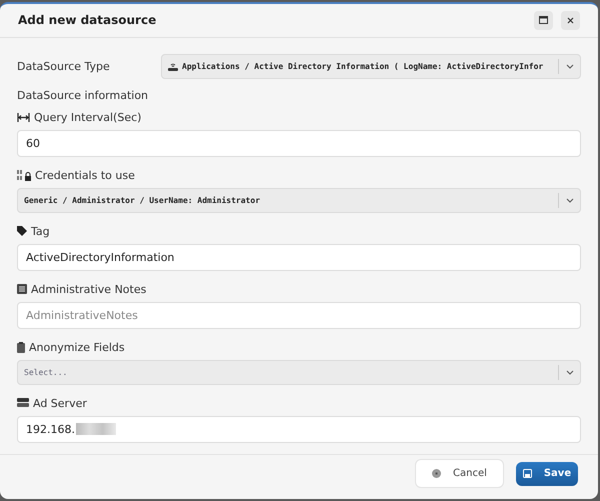 The width and height of the screenshot is (600, 501). Describe the element at coordinates (547, 474) in the screenshot. I see `save-button: Save` at that location.